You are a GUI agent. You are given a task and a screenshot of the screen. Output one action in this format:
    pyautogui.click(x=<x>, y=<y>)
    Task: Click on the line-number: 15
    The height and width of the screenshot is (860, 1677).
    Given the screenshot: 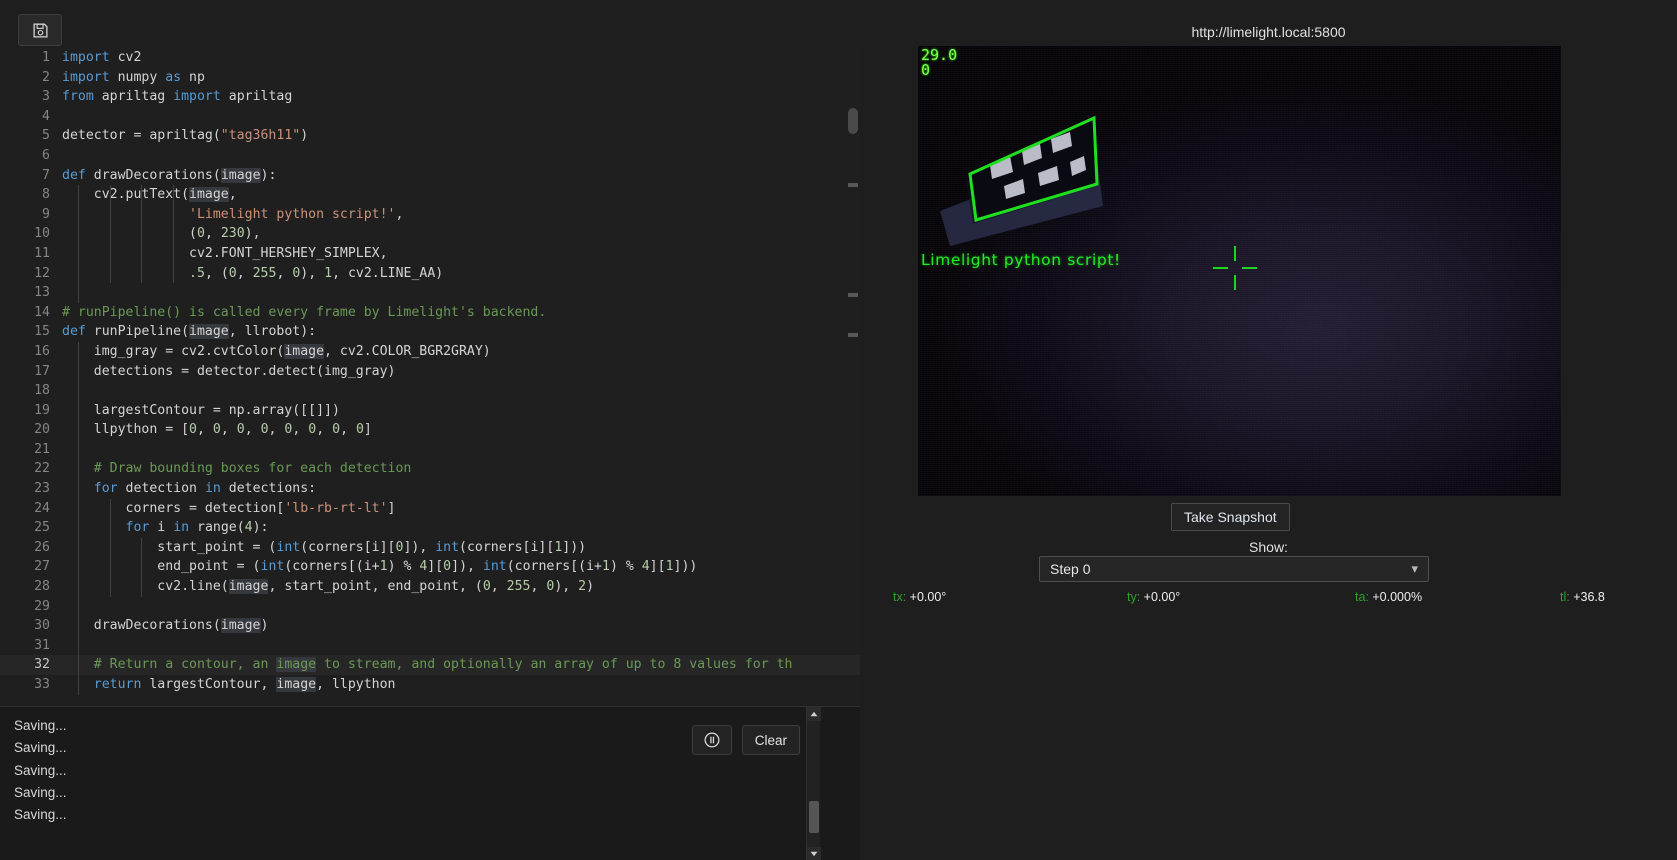 What is the action you would take?
    pyautogui.click(x=42, y=332)
    